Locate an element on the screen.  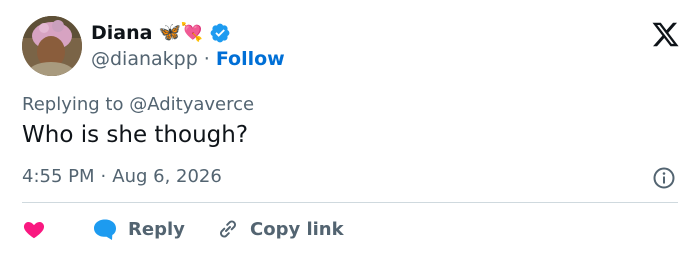
divider is located at coordinates (350, 202).